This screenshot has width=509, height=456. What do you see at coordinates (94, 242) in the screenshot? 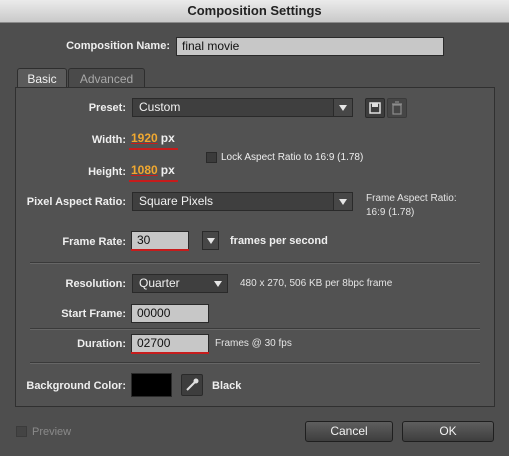
I see `frame-rate-label: Frame Rate:` at bounding box center [94, 242].